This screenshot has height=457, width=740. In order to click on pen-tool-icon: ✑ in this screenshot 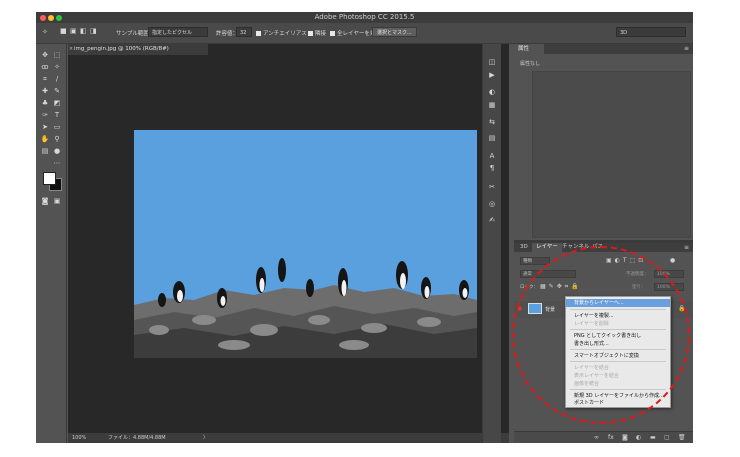, I will do `click(45, 115)`.